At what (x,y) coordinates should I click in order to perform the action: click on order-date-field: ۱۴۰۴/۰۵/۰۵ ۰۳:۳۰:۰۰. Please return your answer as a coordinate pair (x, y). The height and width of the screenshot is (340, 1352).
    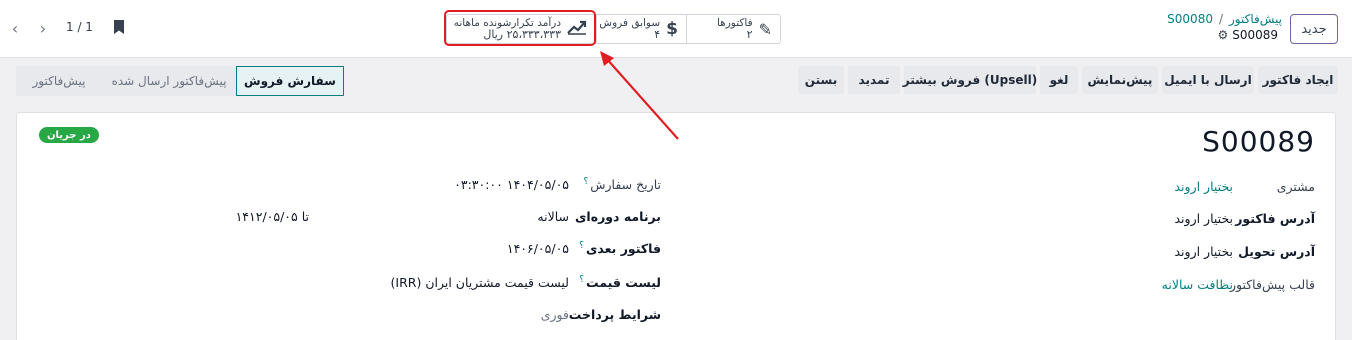
    Looking at the image, I should click on (511, 184).